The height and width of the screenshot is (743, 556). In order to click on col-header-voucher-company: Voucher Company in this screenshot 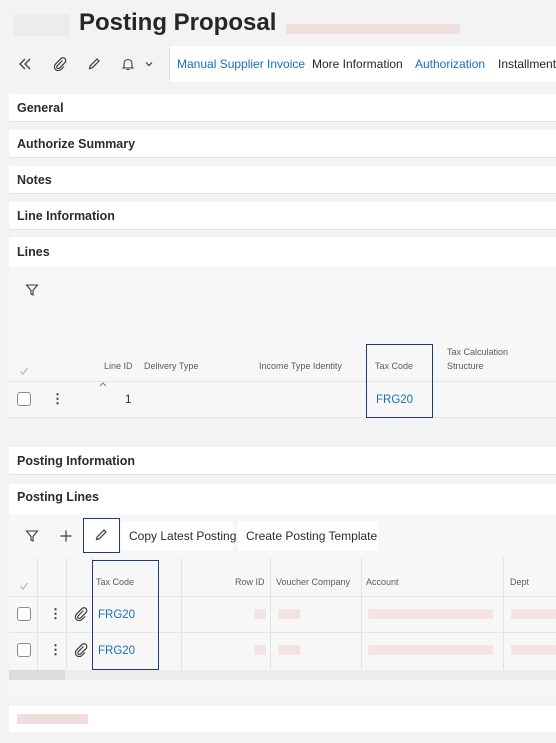, I will do `click(313, 582)`.